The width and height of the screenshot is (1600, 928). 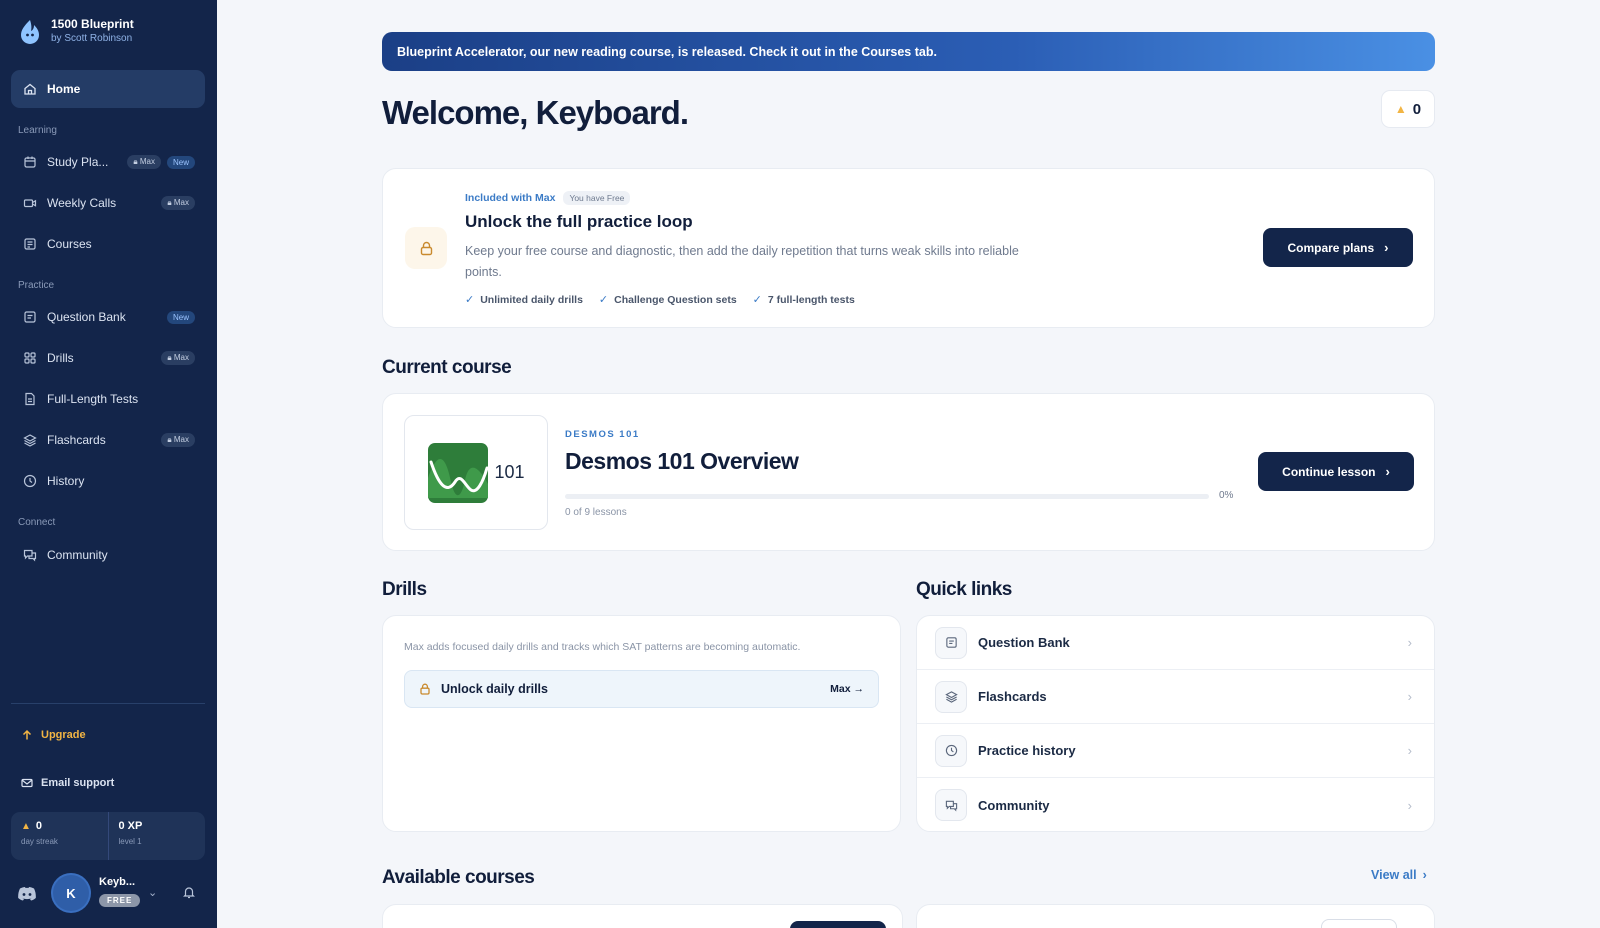 What do you see at coordinates (180, 317) in the screenshot?
I see `new-badge: New` at bounding box center [180, 317].